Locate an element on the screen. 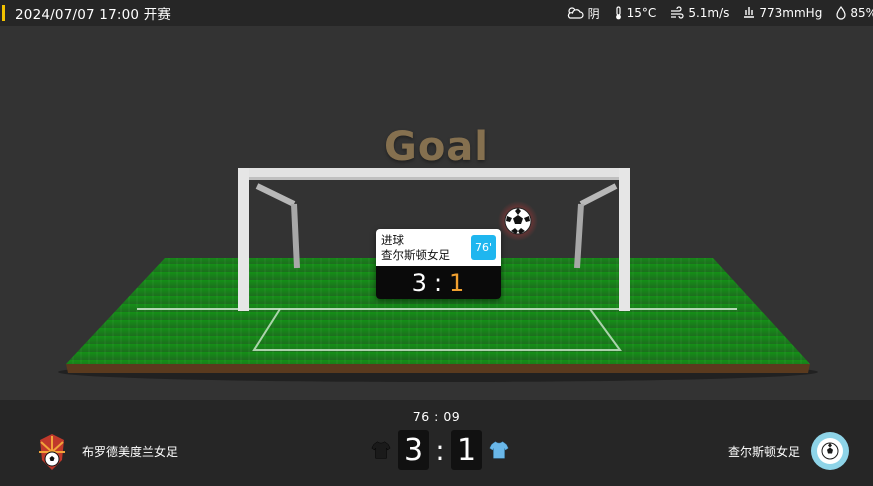  wind: 5.1m/s is located at coordinates (699, 13).